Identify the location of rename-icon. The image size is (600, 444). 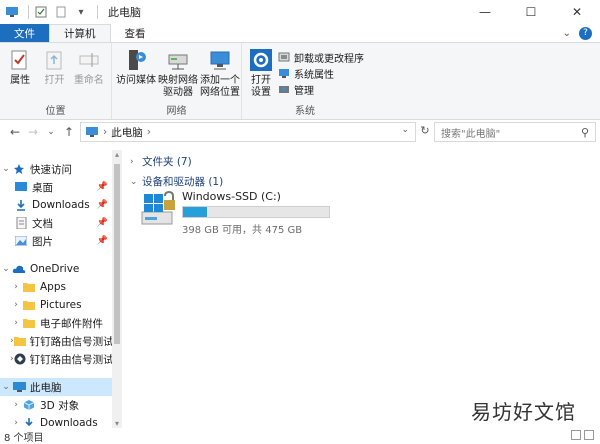
(89, 60).